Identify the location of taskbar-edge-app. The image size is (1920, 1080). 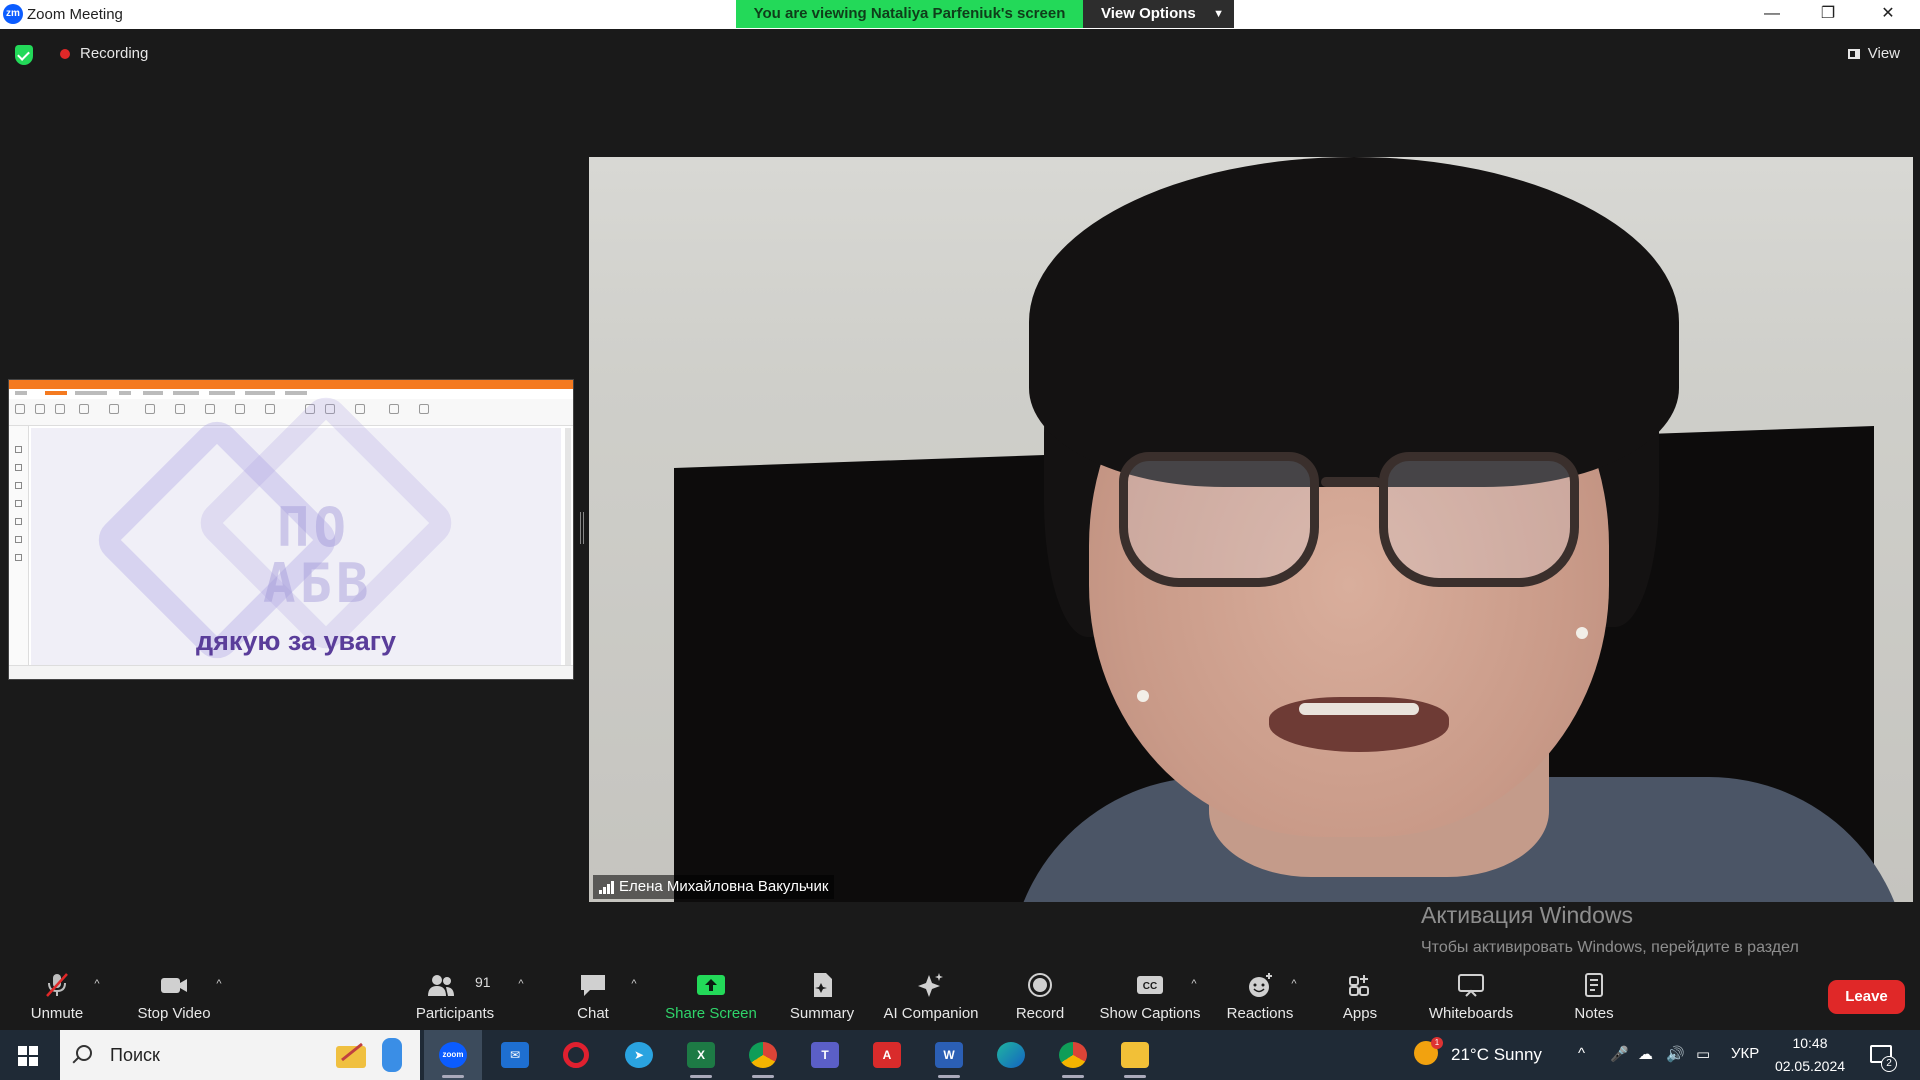
(1011, 1055).